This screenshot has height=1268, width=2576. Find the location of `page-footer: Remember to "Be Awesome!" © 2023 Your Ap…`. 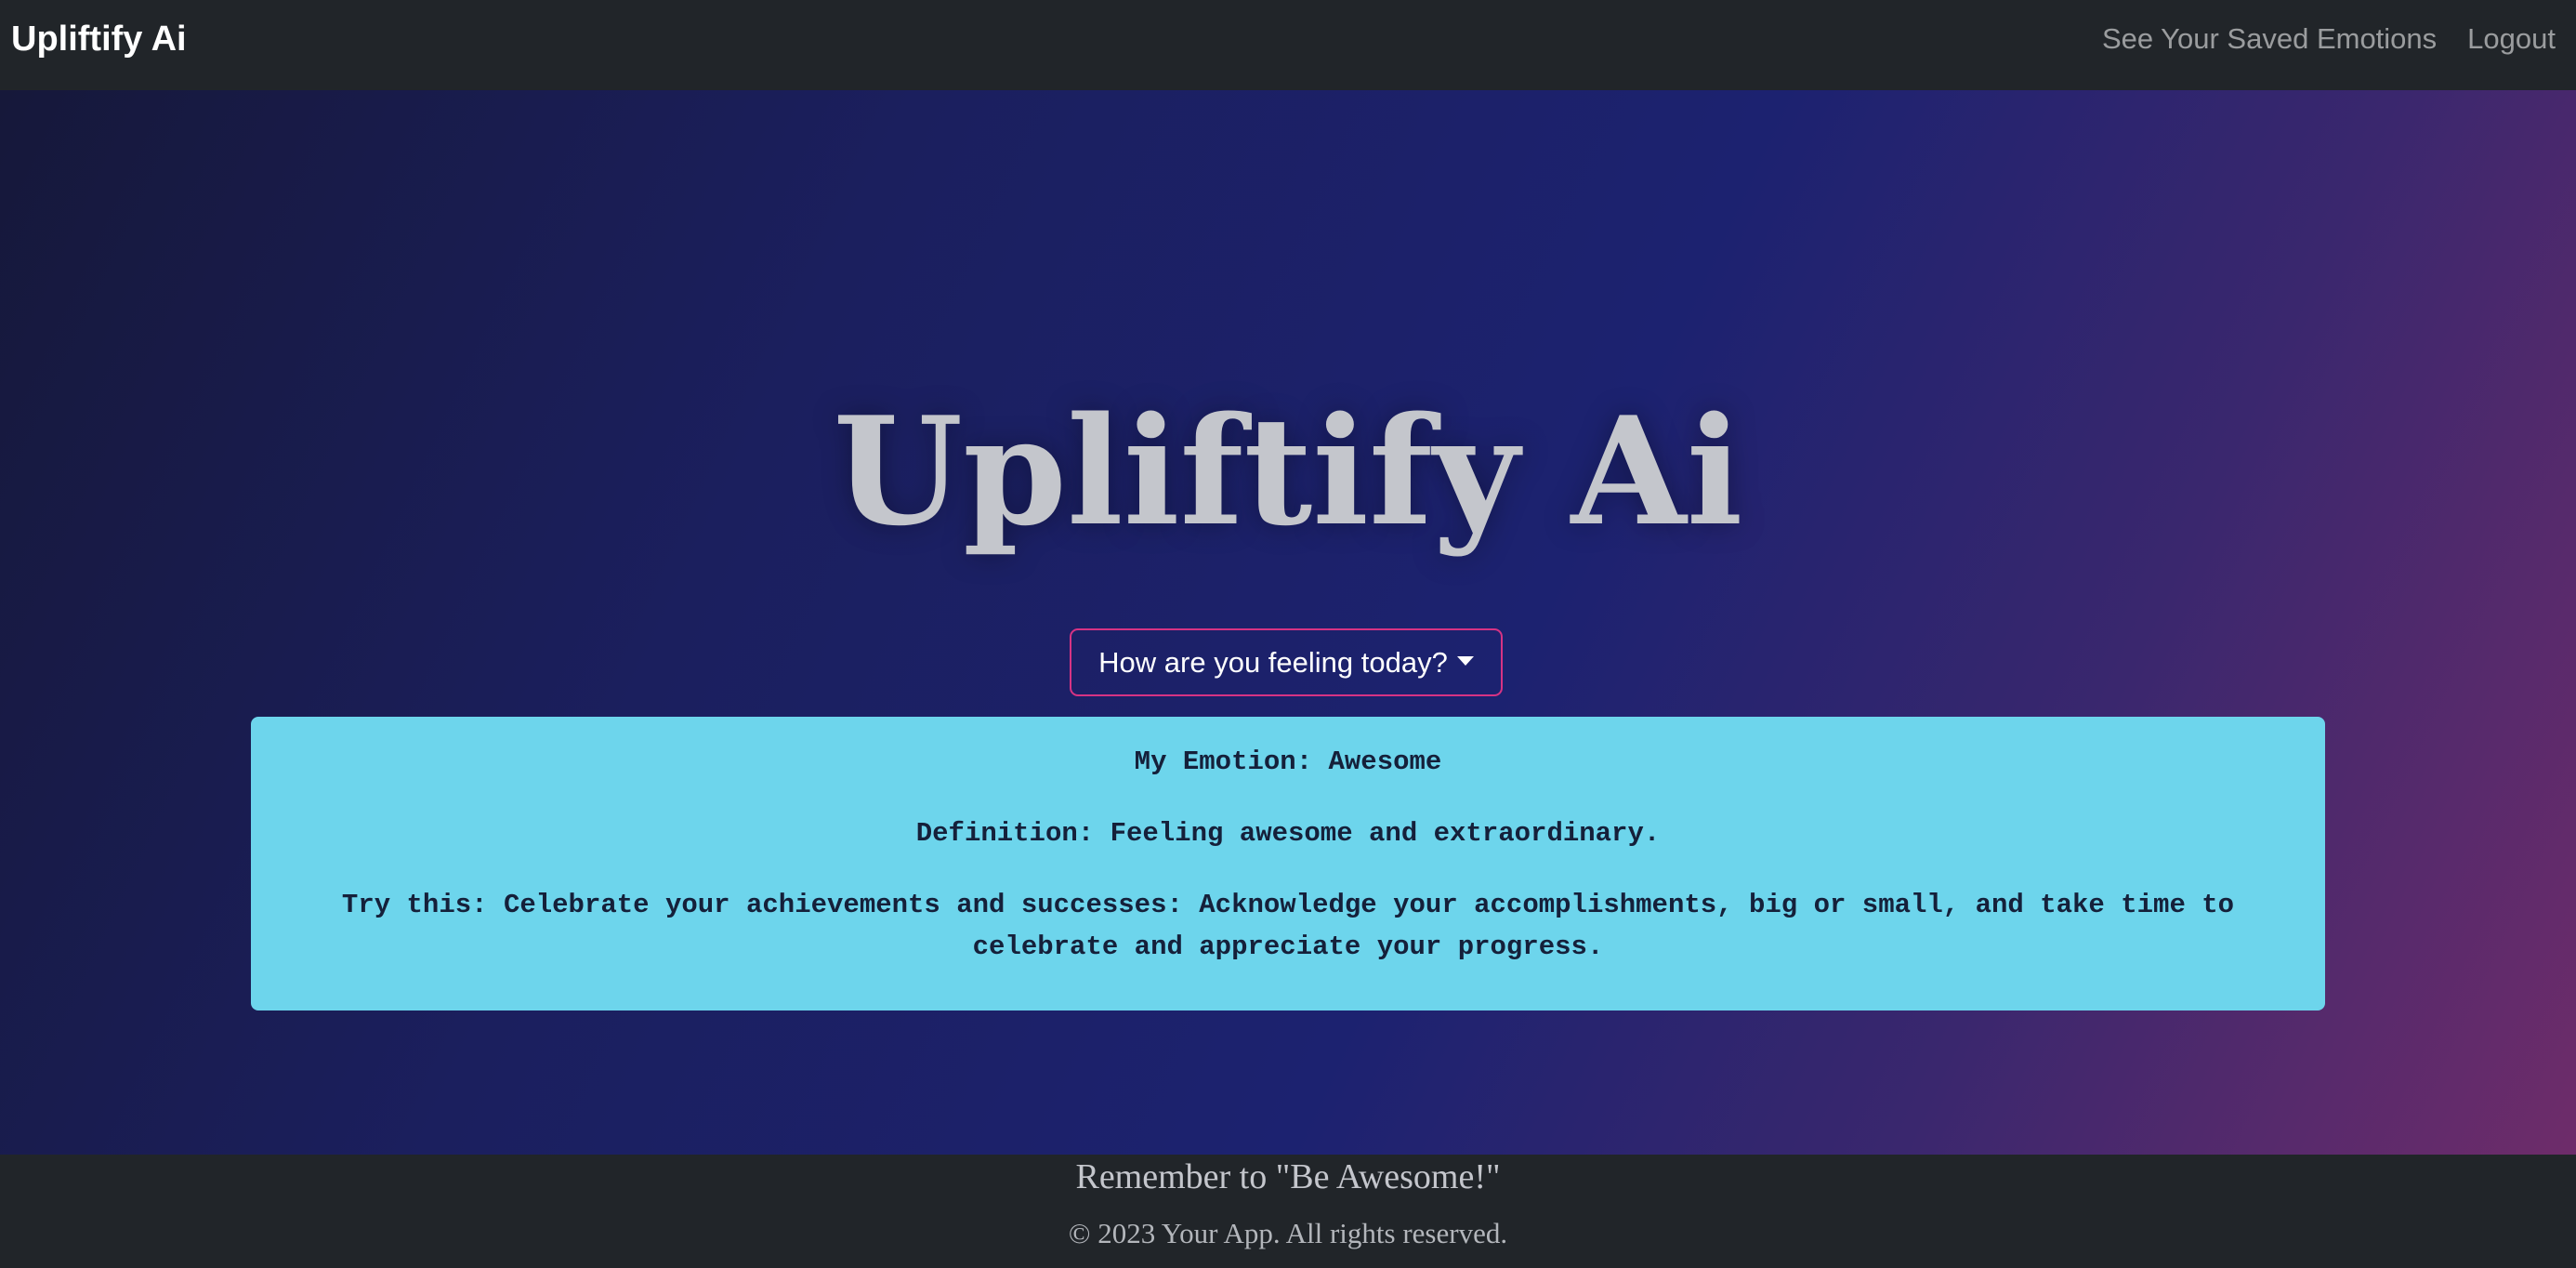

page-footer: Remember to "Be Awesome!" © 2023 Your Ap… is located at coordinates (1288, 1211).